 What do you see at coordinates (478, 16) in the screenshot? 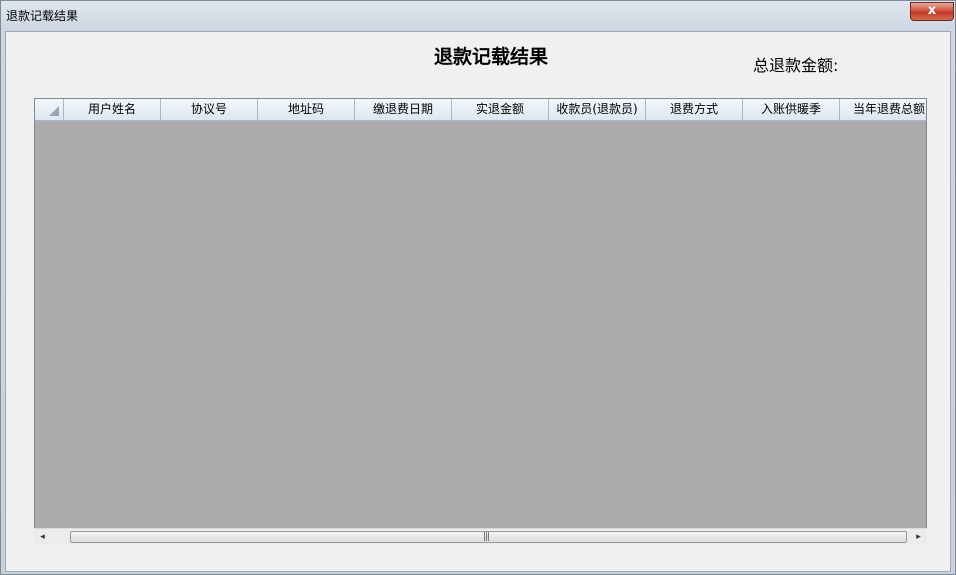
I see `title-bar: 退款记载结果 x` at bounding box center [478, 16].